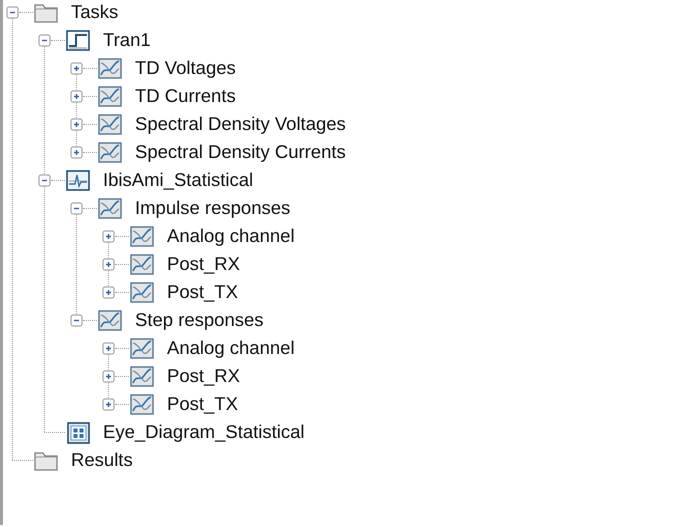 This screenshot has width=697, height=527. What do you see at coordinates (94, 13) in the screenshot?
I see `tree-item: Tasks` at bounding box center [94, 13].